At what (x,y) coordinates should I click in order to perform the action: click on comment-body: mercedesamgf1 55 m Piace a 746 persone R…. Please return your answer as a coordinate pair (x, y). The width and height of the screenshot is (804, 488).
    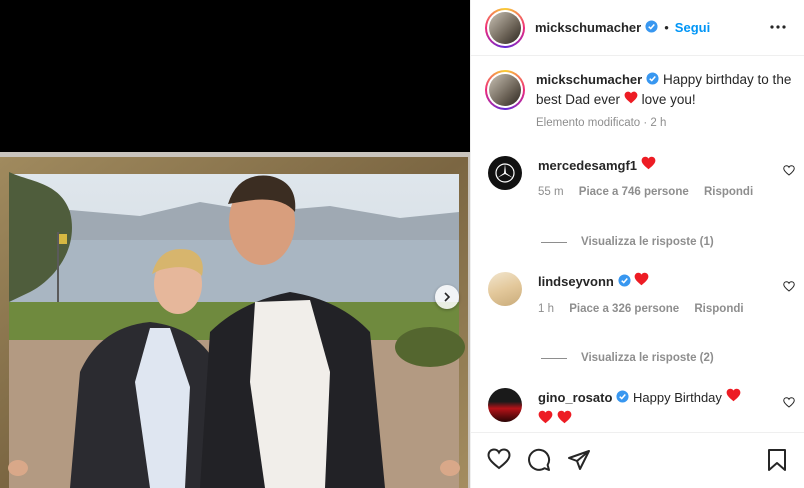
    Looking at the image, I should click on (651, 178).